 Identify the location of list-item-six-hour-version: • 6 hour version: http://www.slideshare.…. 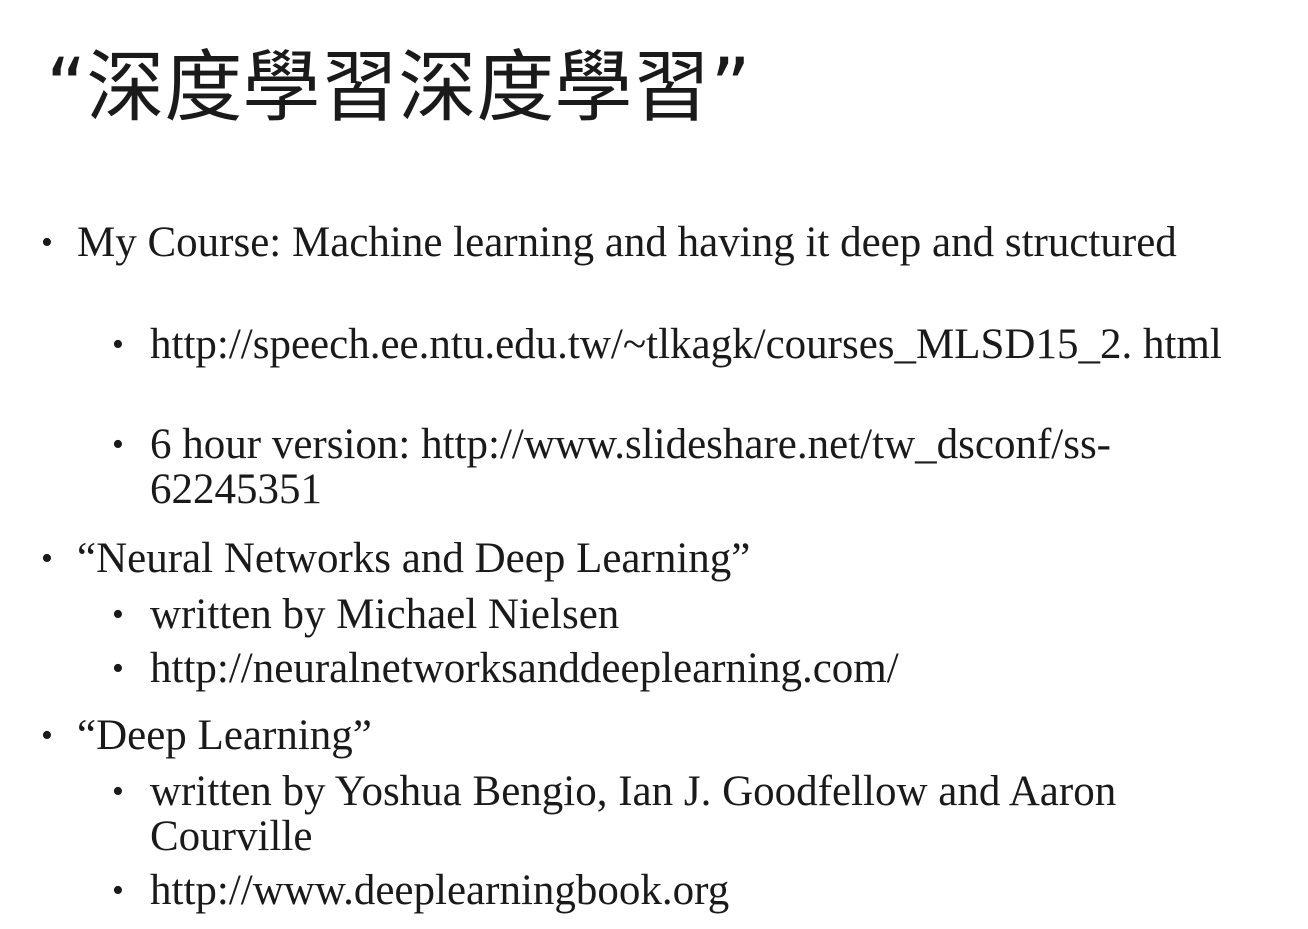
(686, 467).